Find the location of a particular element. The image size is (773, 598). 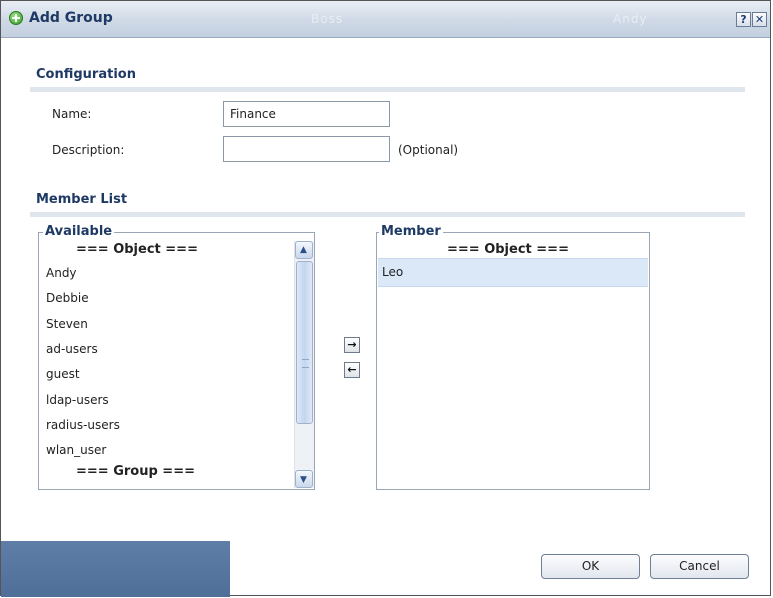

dialog-title: Add Group is located at coordinates (71, 18).